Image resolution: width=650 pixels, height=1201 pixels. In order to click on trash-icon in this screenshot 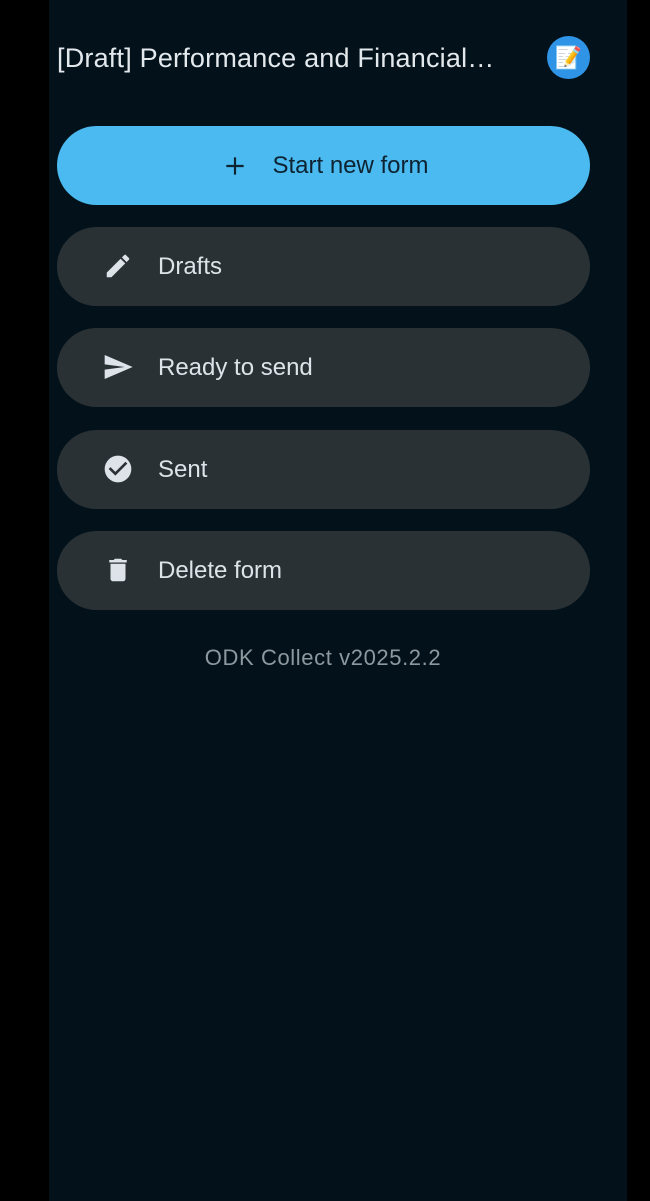, I will do `click(118, 570)`.